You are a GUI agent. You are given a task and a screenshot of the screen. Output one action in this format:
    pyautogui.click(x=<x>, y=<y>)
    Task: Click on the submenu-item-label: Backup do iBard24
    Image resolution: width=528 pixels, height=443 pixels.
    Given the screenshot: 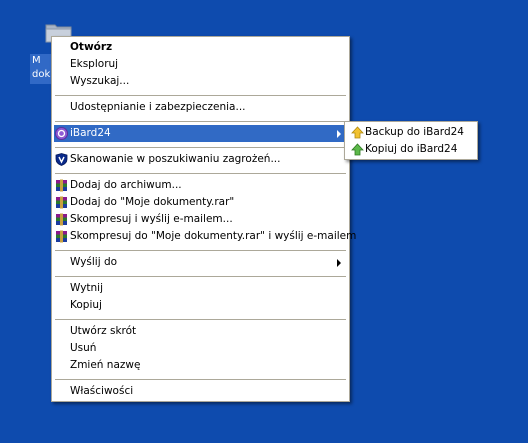 What is the action you would take?
    pyautogui.click(x=414, y=132)
    